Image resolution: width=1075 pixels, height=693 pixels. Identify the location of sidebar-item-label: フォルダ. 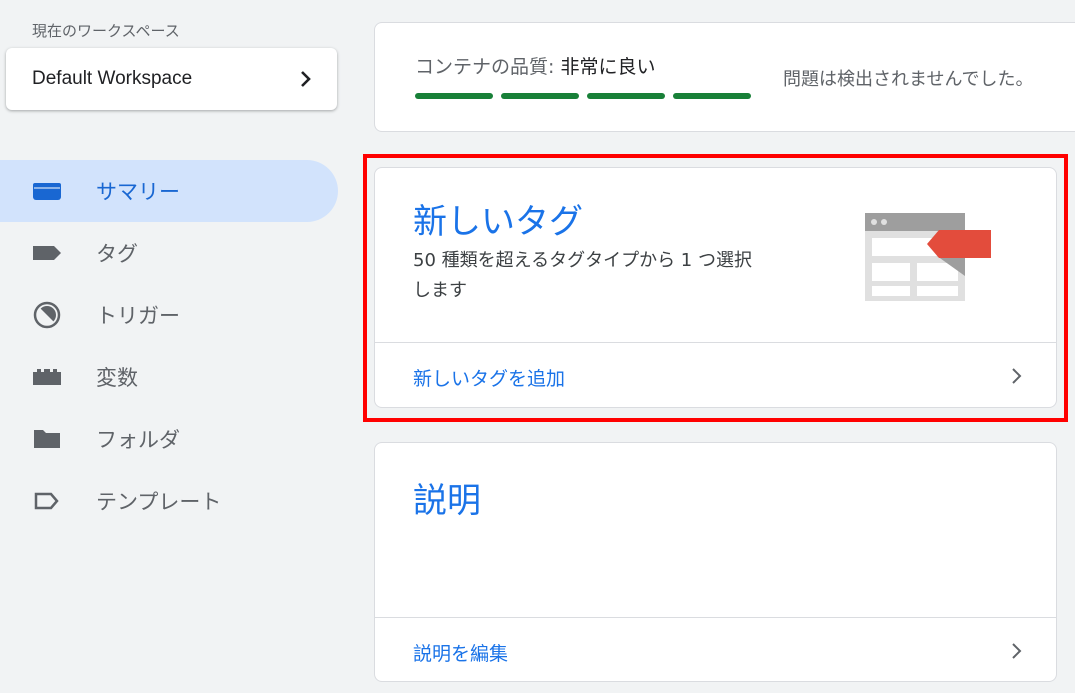
(138, 440).